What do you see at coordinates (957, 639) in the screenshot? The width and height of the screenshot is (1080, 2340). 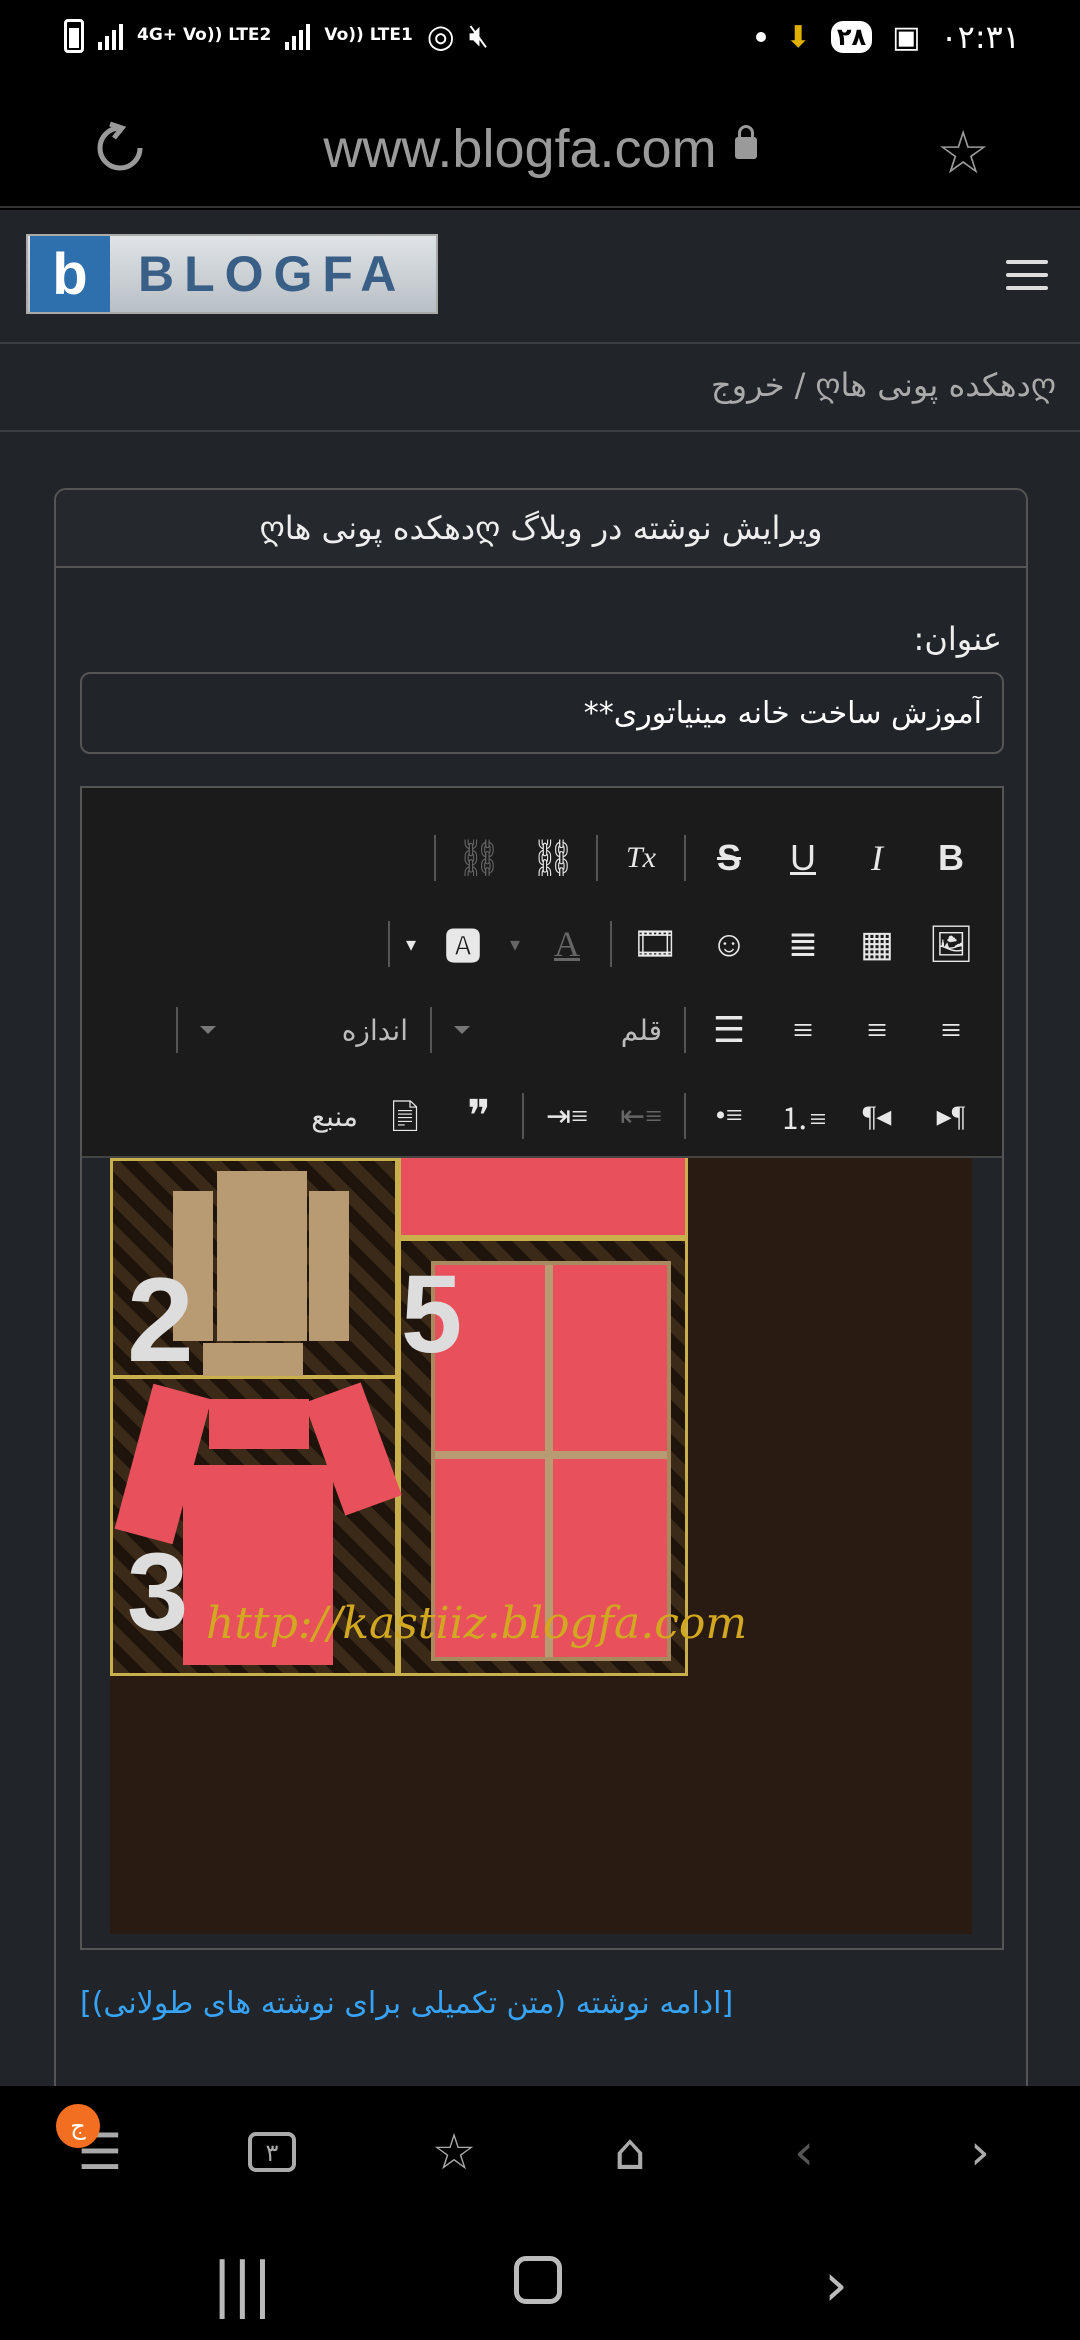 I see `title-label: عنوان:` at bounding box center [957, 639].